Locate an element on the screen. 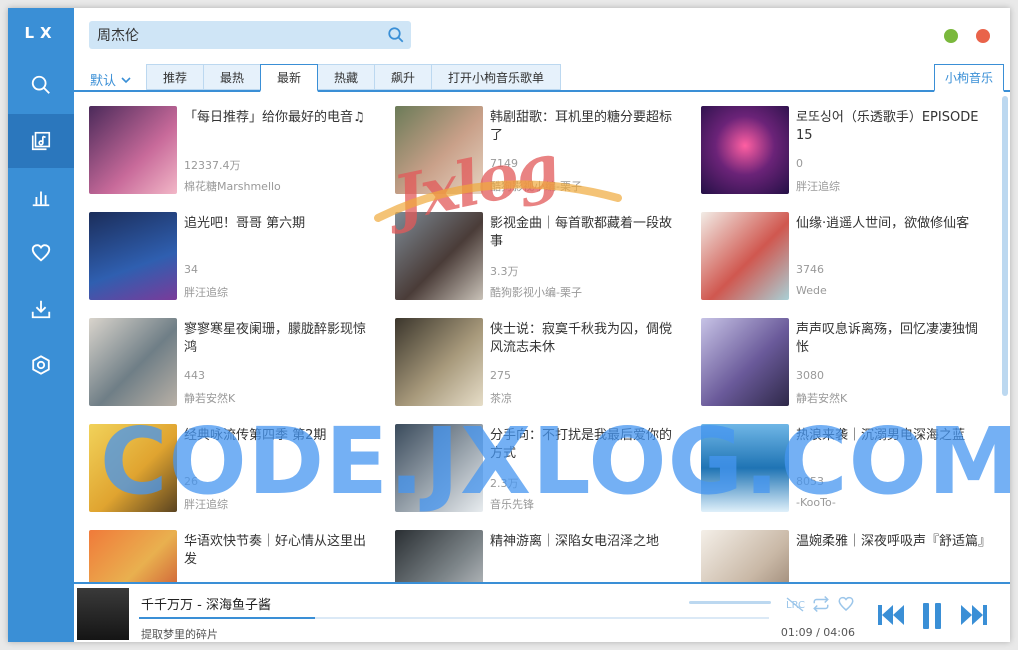  playlist-title: 「每日推荐」给你最好的电音♫ is located at coordinates (274, 117).